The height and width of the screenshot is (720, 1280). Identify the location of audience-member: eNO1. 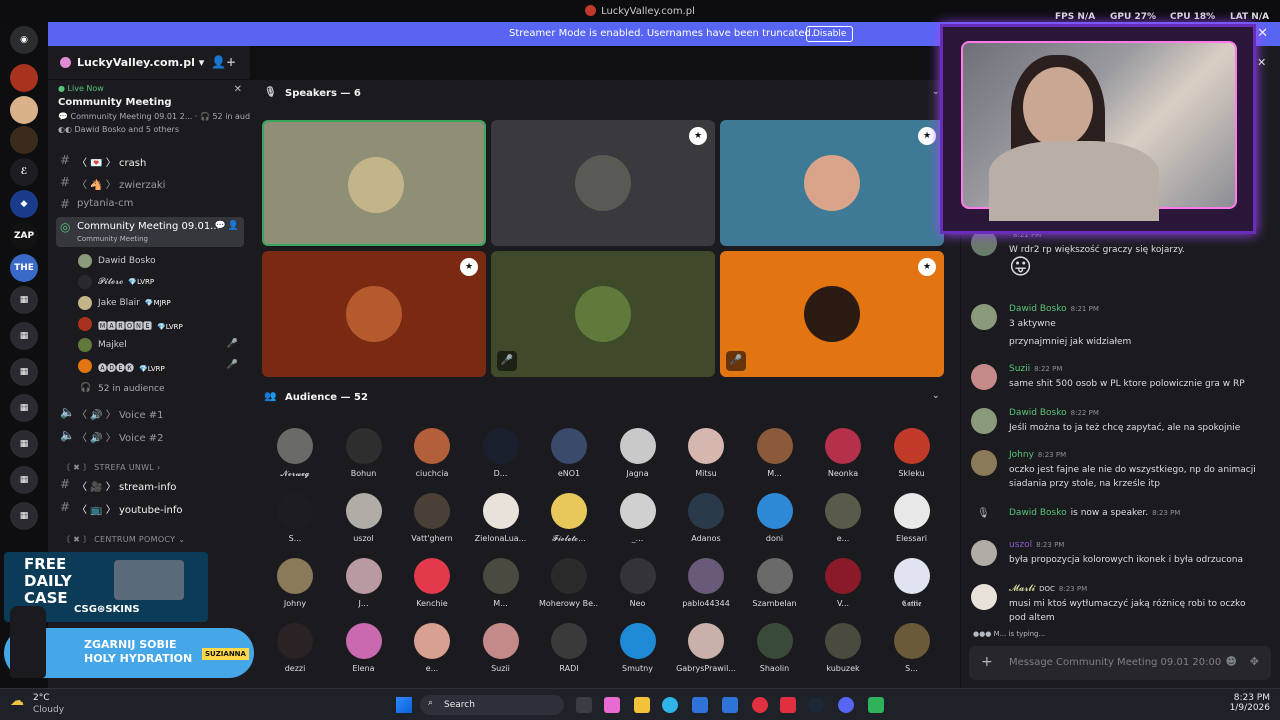
(569, 453).